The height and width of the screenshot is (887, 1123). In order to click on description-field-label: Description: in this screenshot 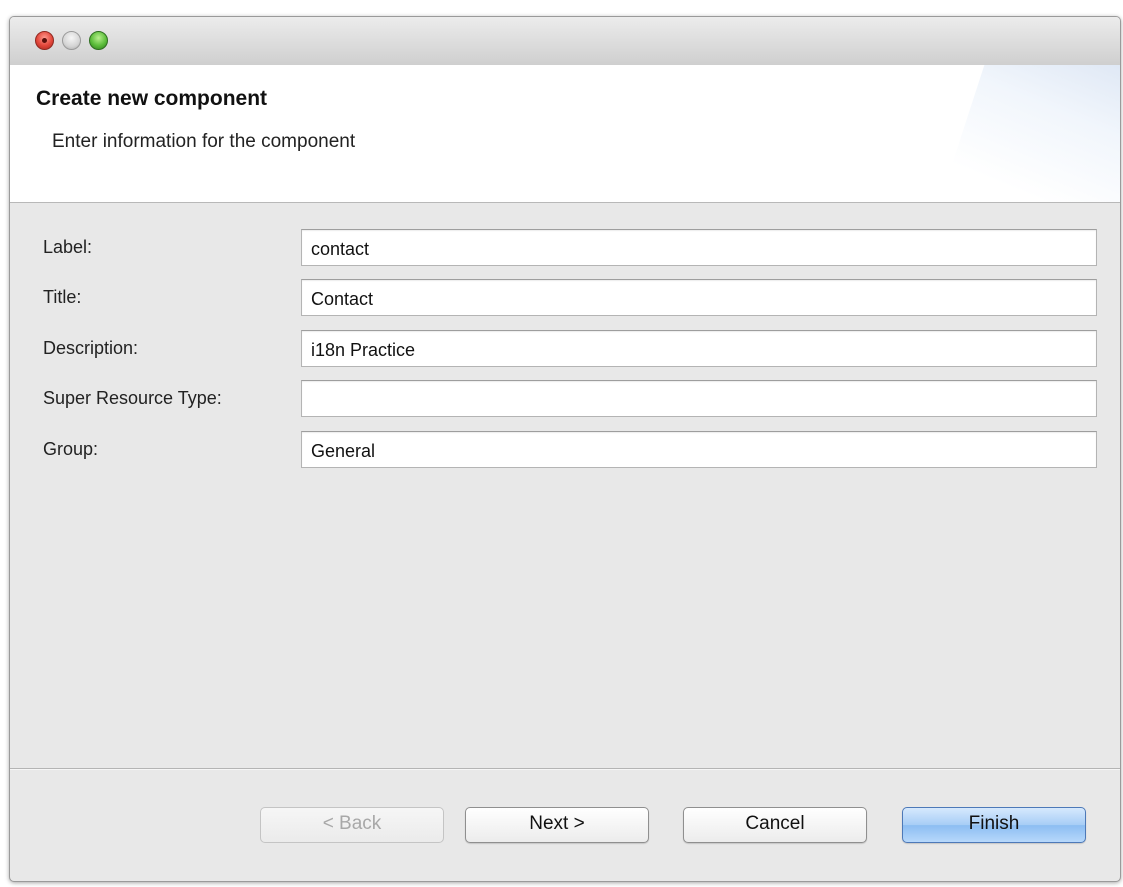, I will do `click(91, 348)`.